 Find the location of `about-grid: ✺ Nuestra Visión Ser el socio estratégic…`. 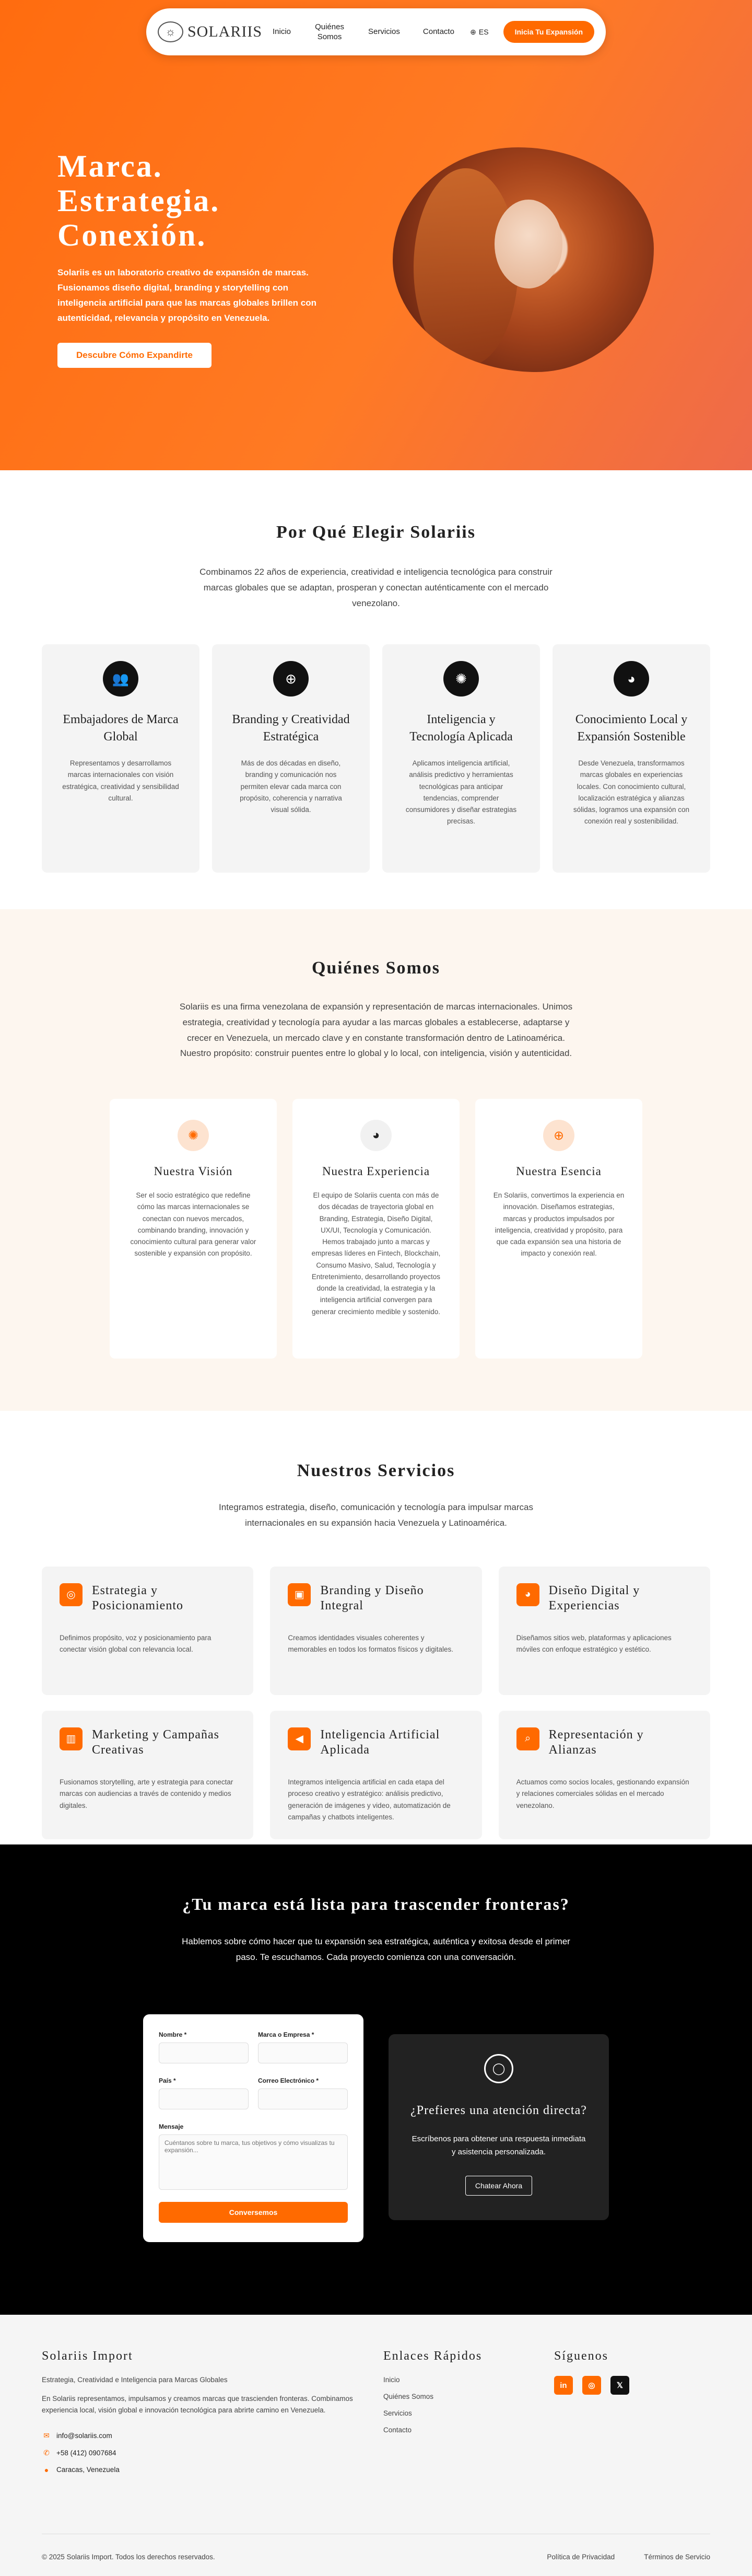

about-grid: ✺ Nuestra Visión Ser el socio estratégic… is located at coordinates (376, 1229).